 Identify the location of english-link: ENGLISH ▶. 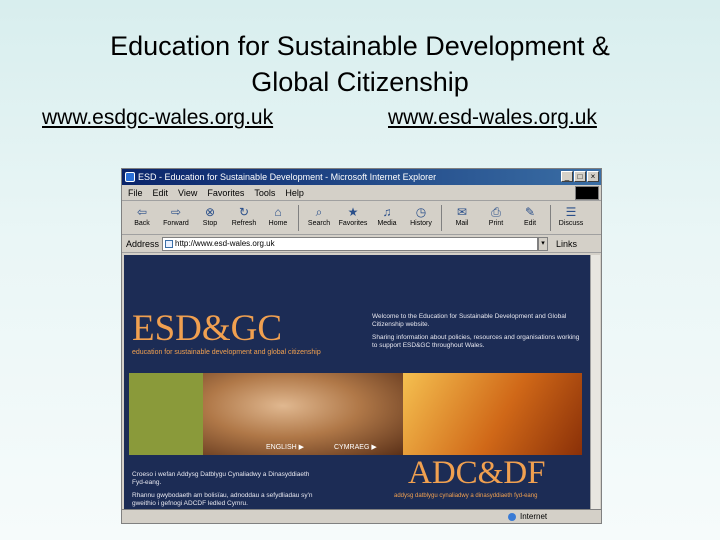
(285, 447).